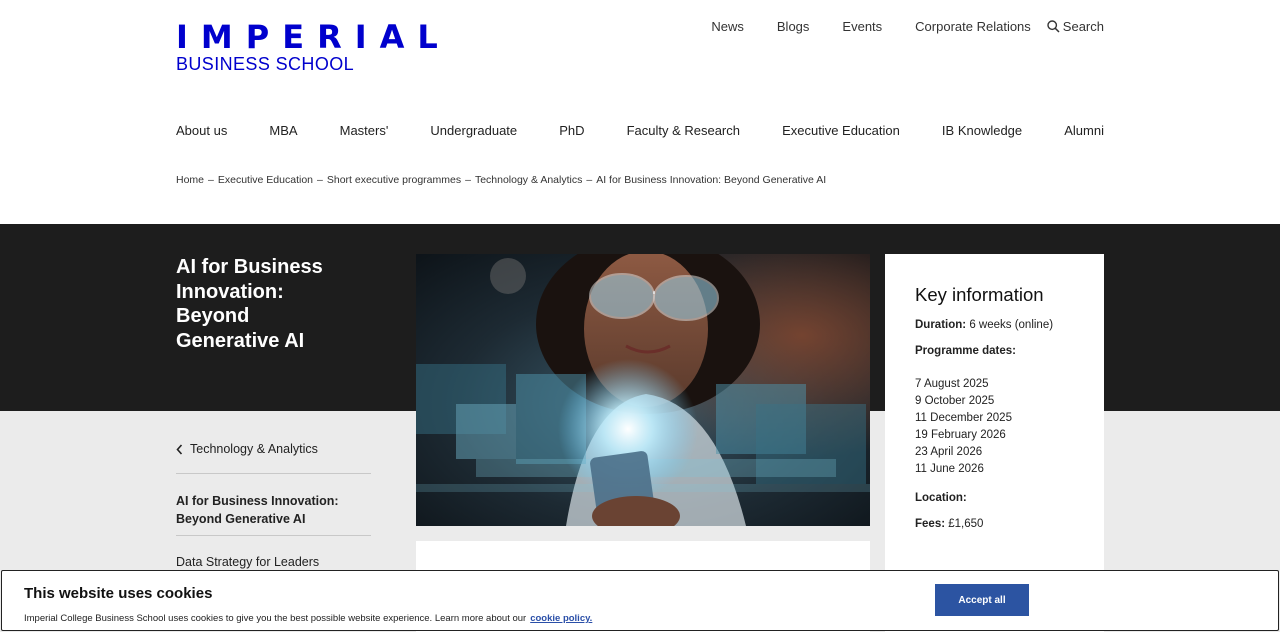 The height and width of the screenshot is (632, 1280). I want to click on fees-label: Fees:, so click(930, 524).